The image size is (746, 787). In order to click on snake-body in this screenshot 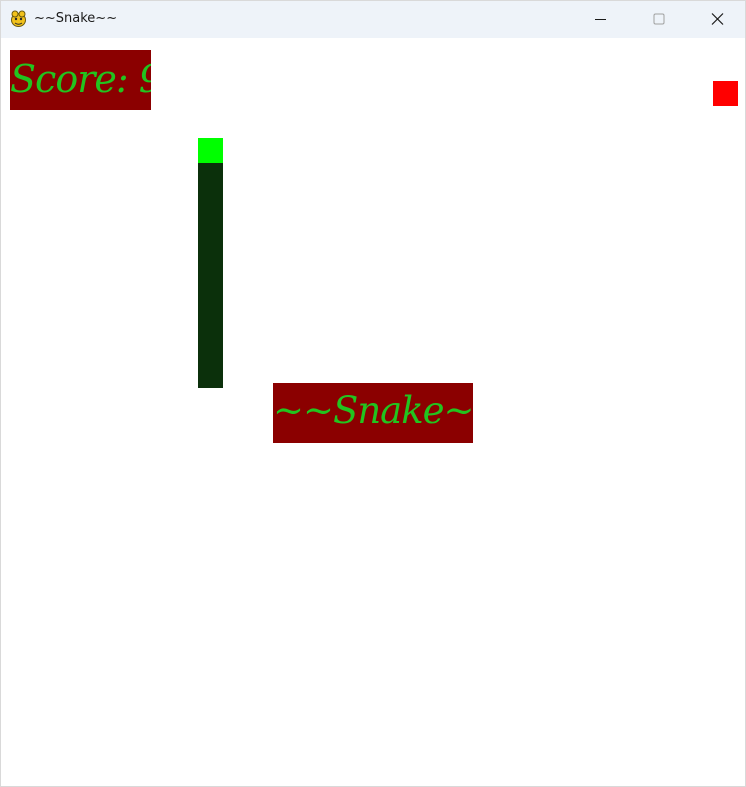, I will do `click(210, 275)`.